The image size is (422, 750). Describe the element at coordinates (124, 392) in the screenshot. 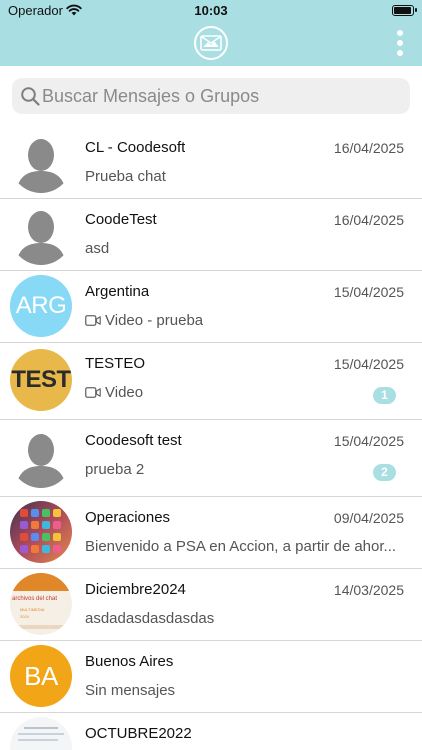

I see `chat-preview-text: Video` at that location.